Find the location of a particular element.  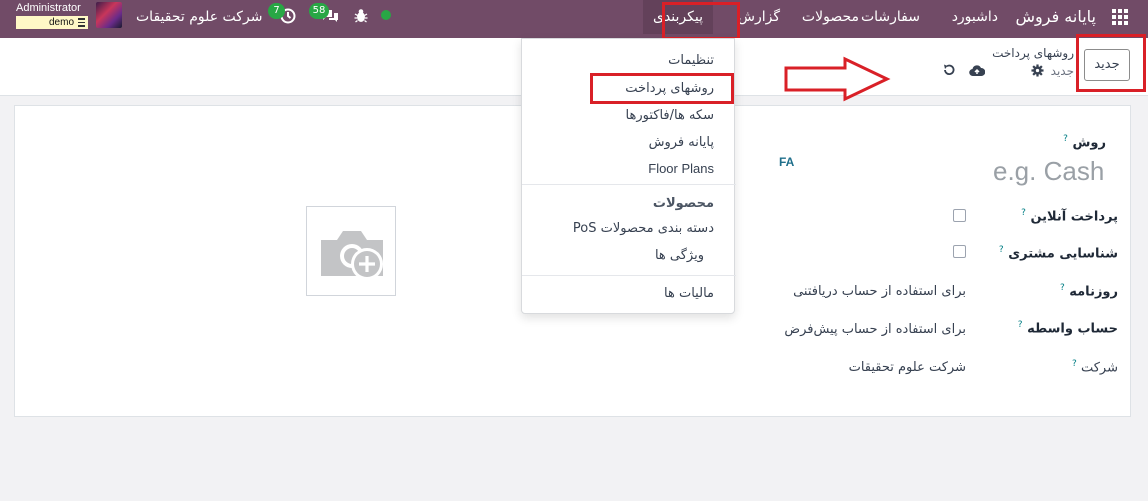

menu-products: محصولات is located at coordinates (830, 17).